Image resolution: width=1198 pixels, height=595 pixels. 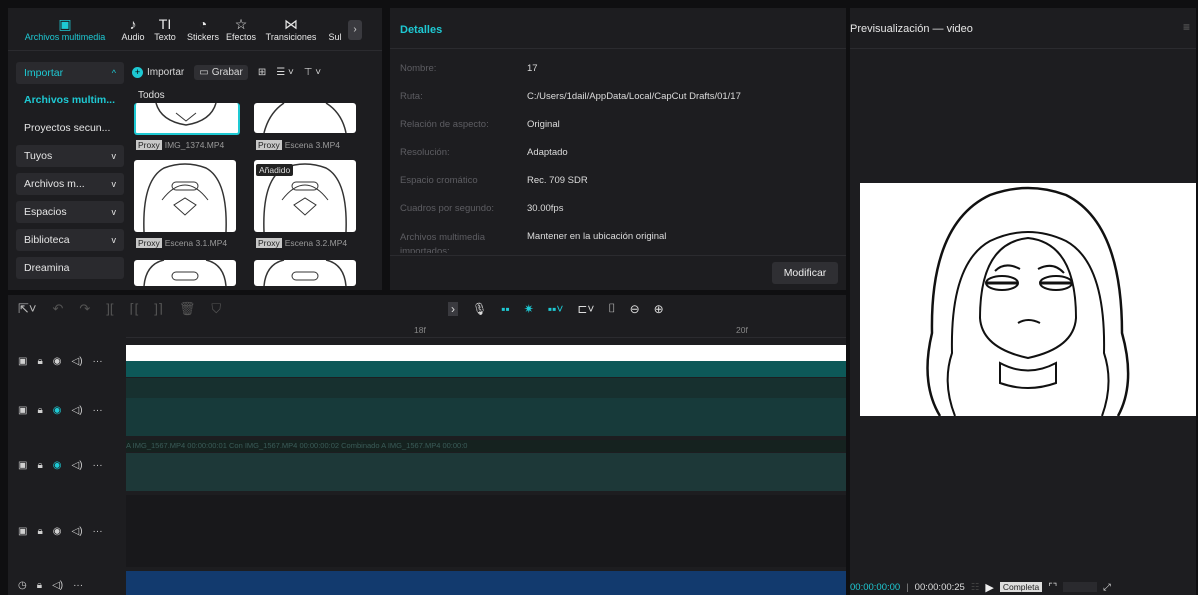 What do you see at coordinates (486, 330) in the screenshot?
I see `timeline-ruler: 18f 20f` at bounding box center [486, 330].